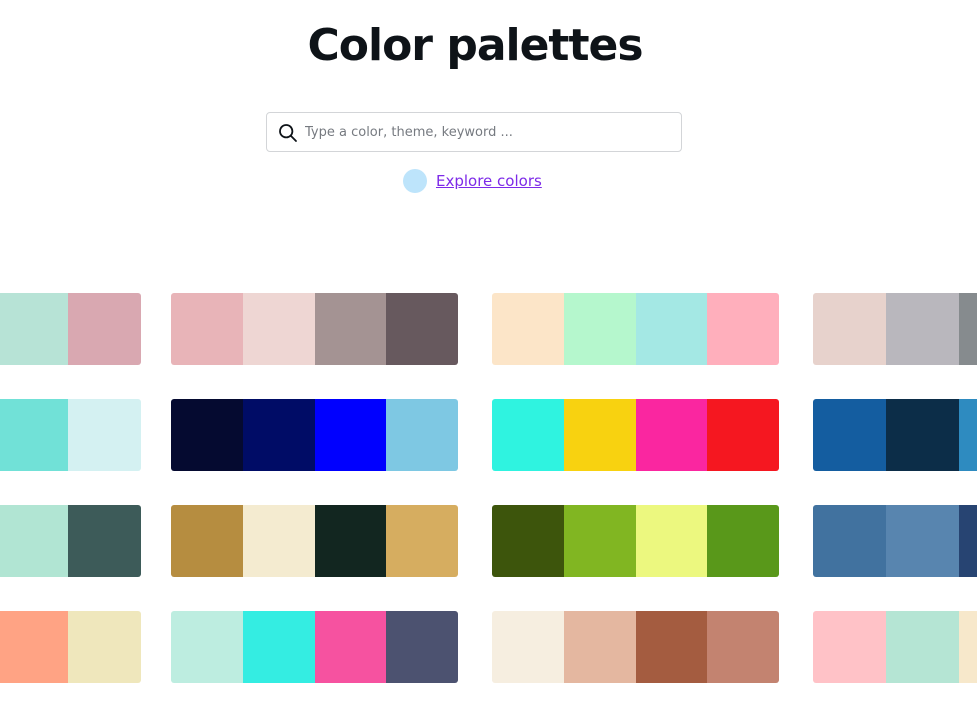  What do you see at coordinates (485, 132) in the screenshot?
I see `search-input` at bounding box center [485, 132].